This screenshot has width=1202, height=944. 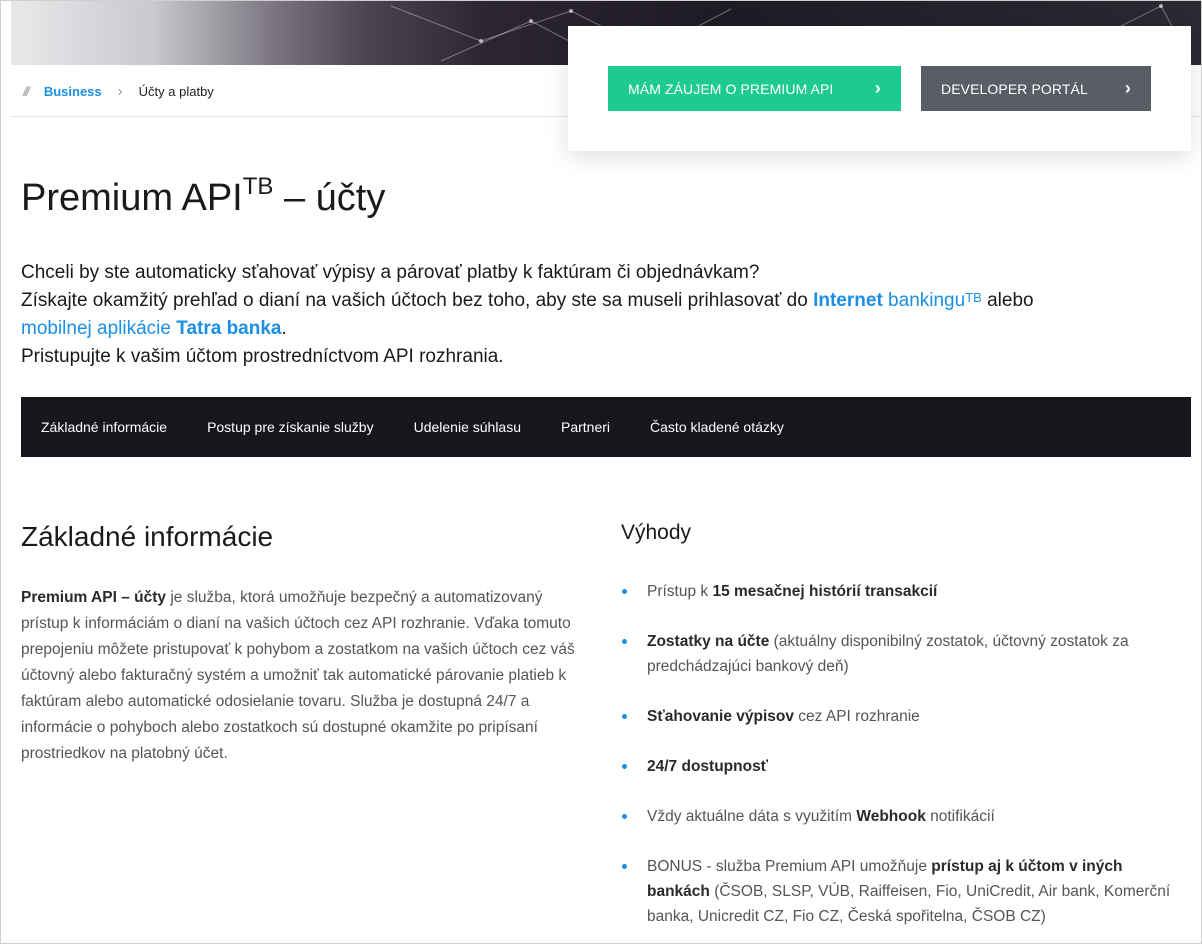 What do you see at coordinates (973, 297) in the screenshot?
I see `internet-banking-link-sup: TB` at bounding box center [973, 297].